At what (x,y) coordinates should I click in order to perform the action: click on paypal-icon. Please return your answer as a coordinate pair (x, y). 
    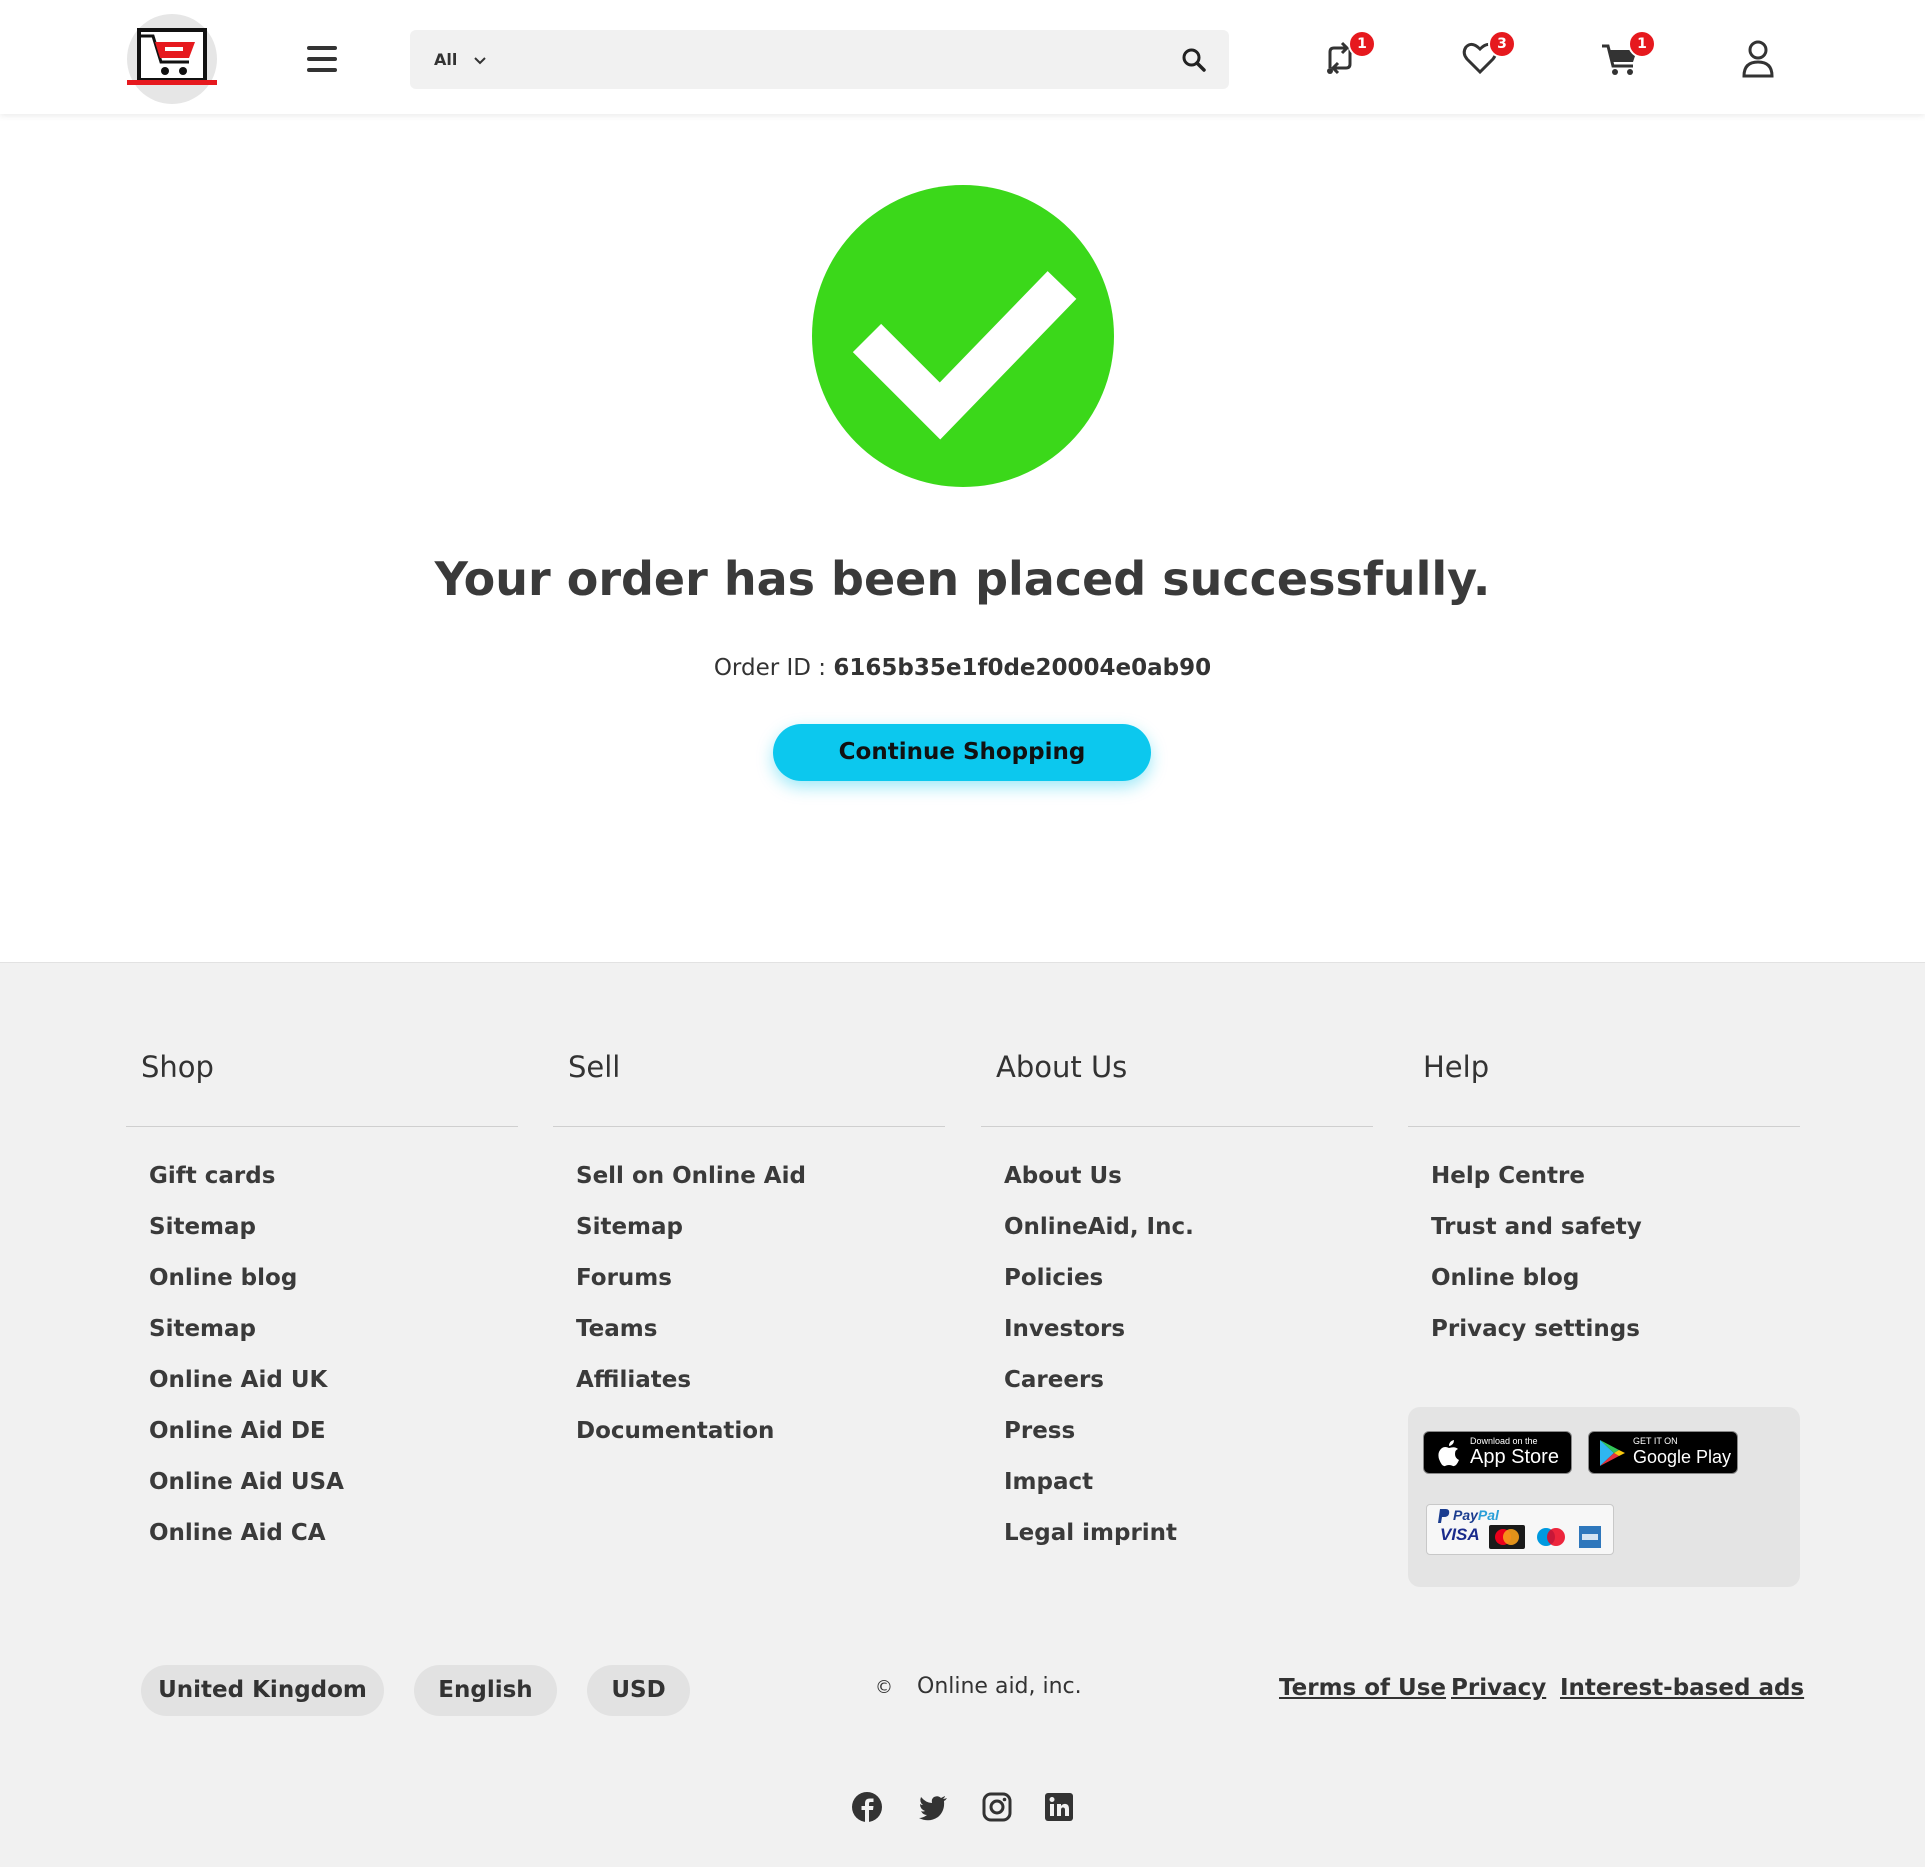
    Looking at the image, I should click on (1444, 1516).